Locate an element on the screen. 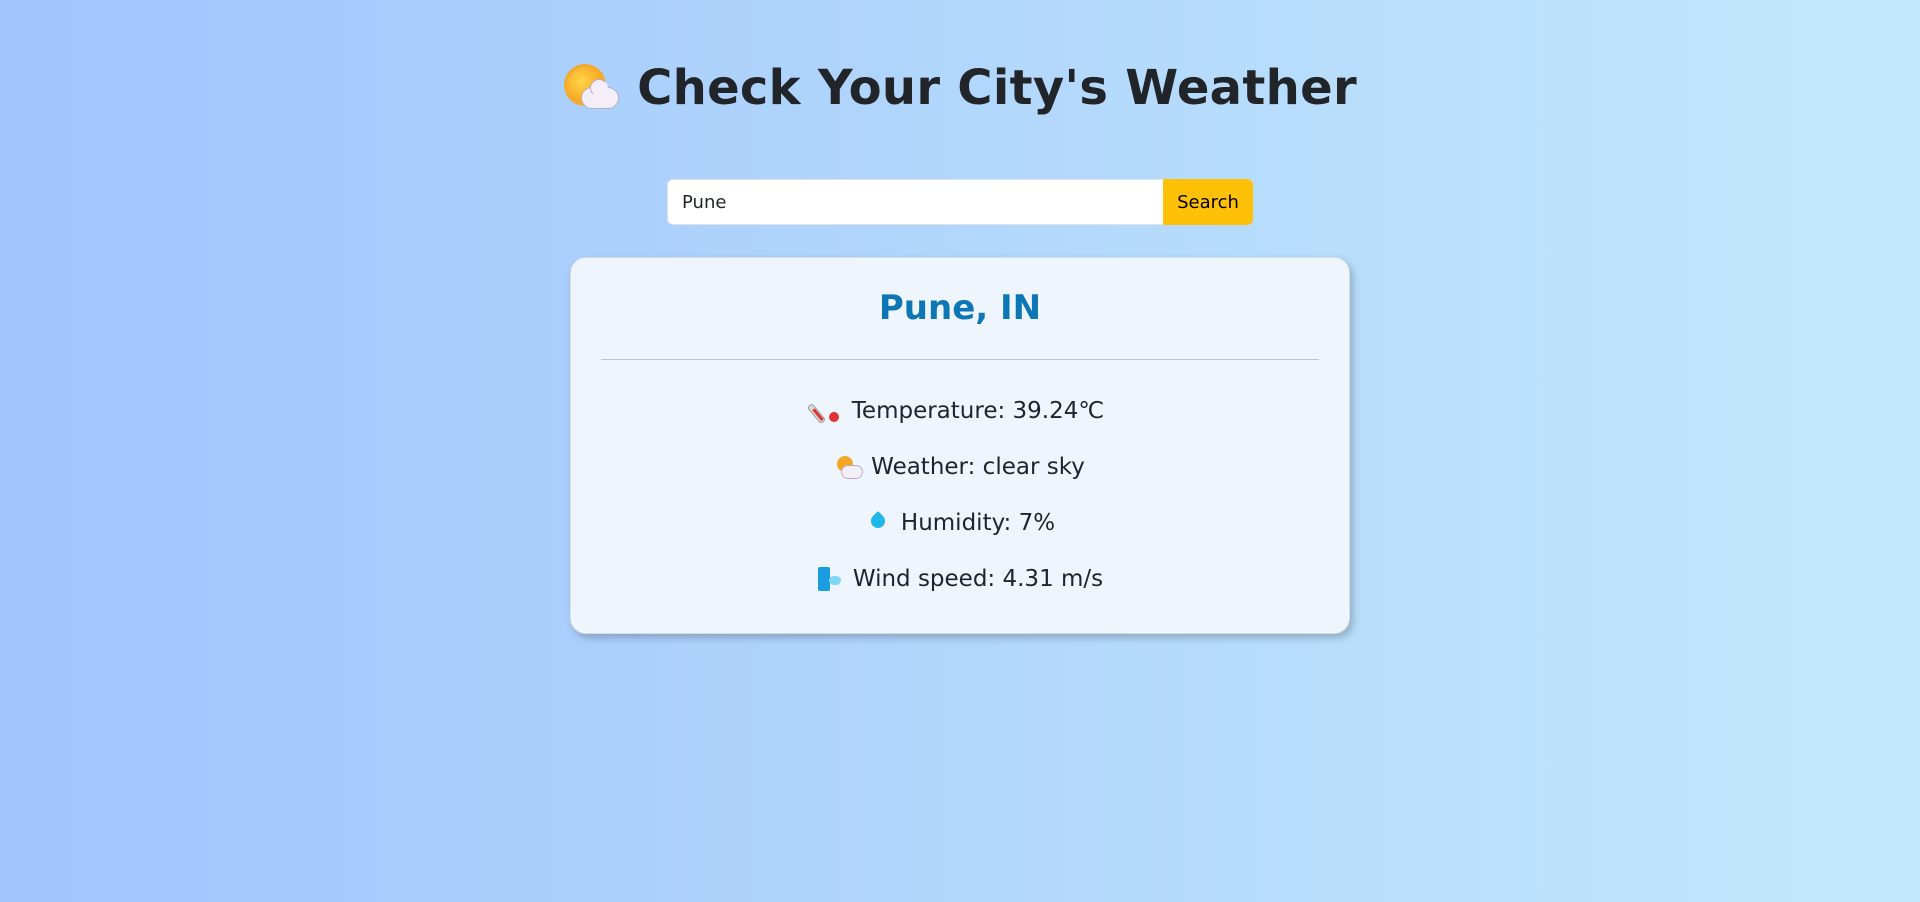 This screenshot has height=902, width=1920. wind-face-icon is located at coordinates (830, 579).